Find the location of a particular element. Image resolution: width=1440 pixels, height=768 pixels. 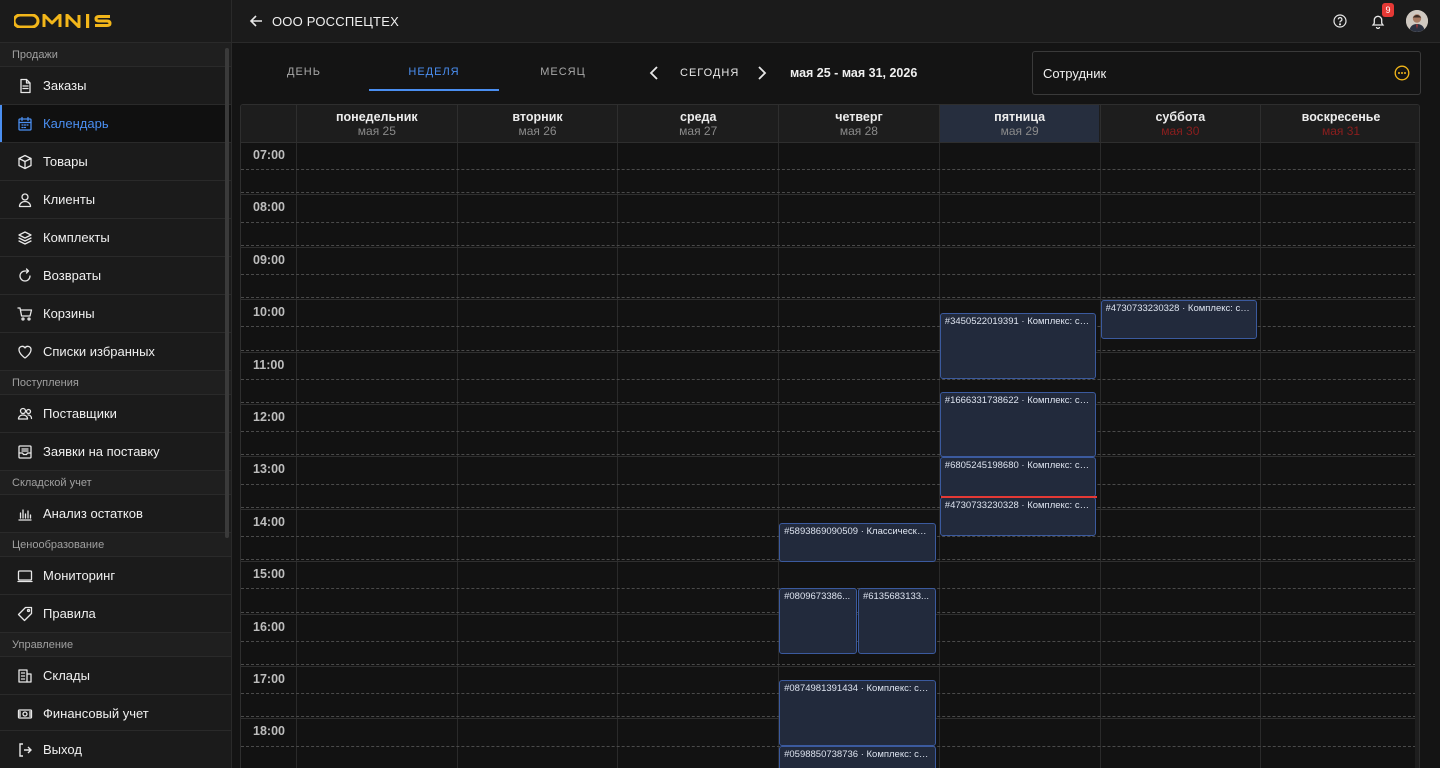

building-icon is located at coordinates (25, 676).